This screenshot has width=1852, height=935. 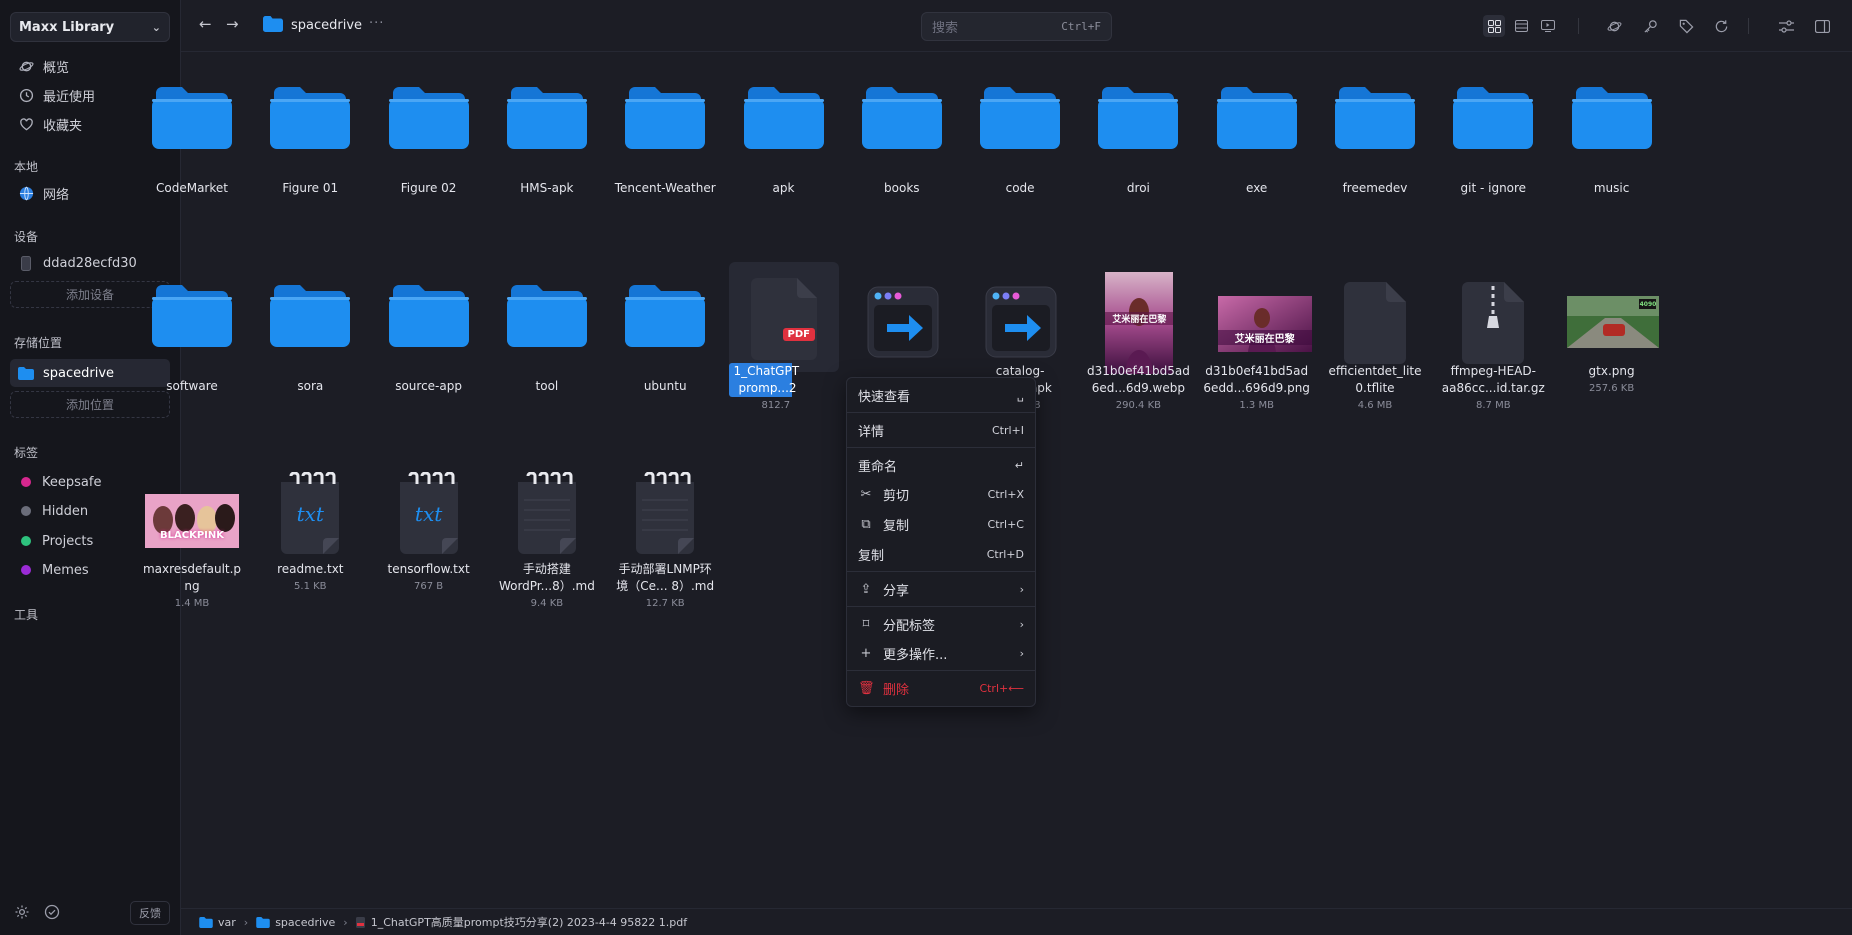 What do you see at coordinates (896, 591) in the screenshot?
I see `menu-item-label: 分享` at bounding box center [896, 591].